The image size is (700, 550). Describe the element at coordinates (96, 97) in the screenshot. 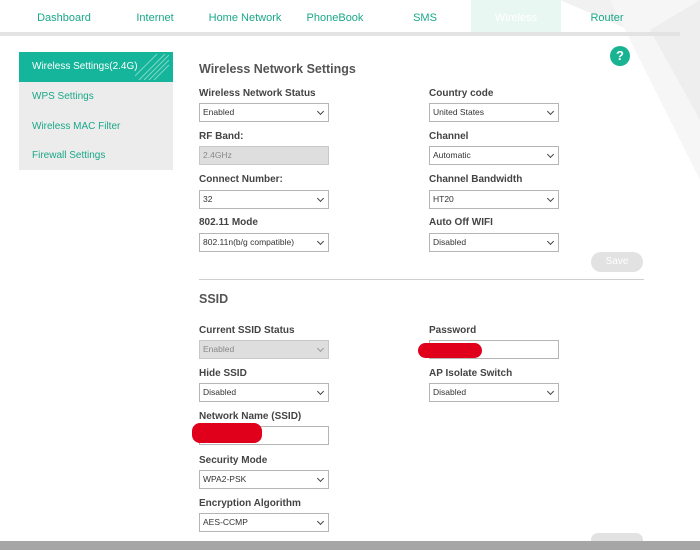

I see `sidebar-item-wps-settings: WPS Settings` at that location.